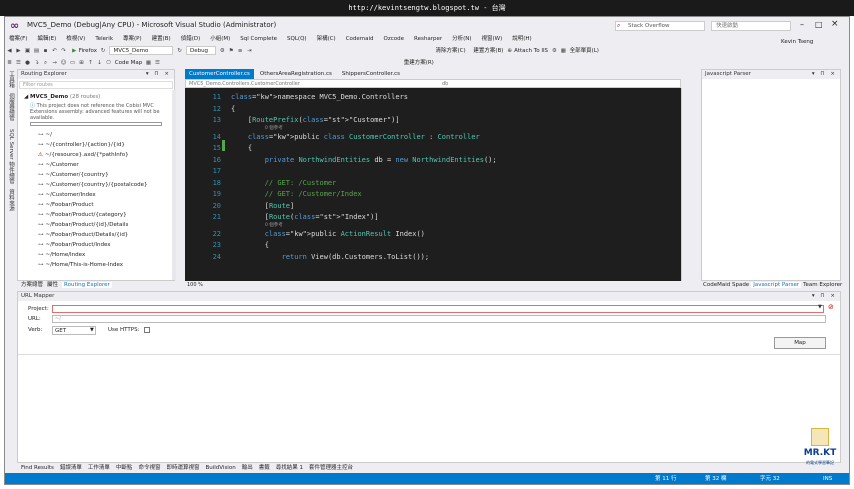 The height and width of the screenshot is (489, 854). Describe the element at coordinates (445, 84) in the screenshot. I see `member-dropdown: db` at that location.